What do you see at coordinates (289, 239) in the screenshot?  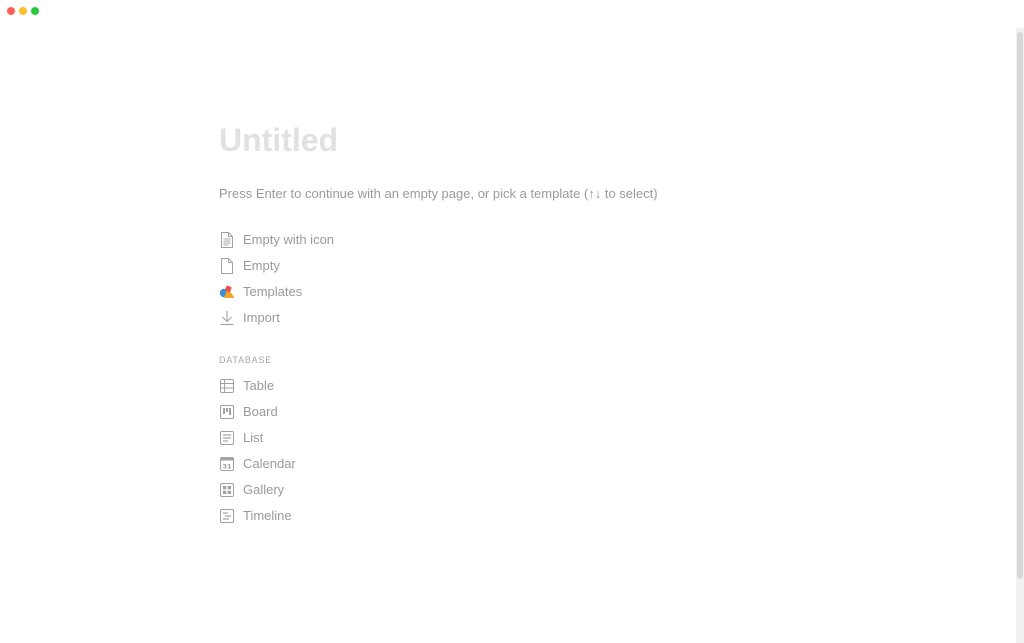 I see `menu-item-label: Empty with icon` at bounding box center [289, 239].